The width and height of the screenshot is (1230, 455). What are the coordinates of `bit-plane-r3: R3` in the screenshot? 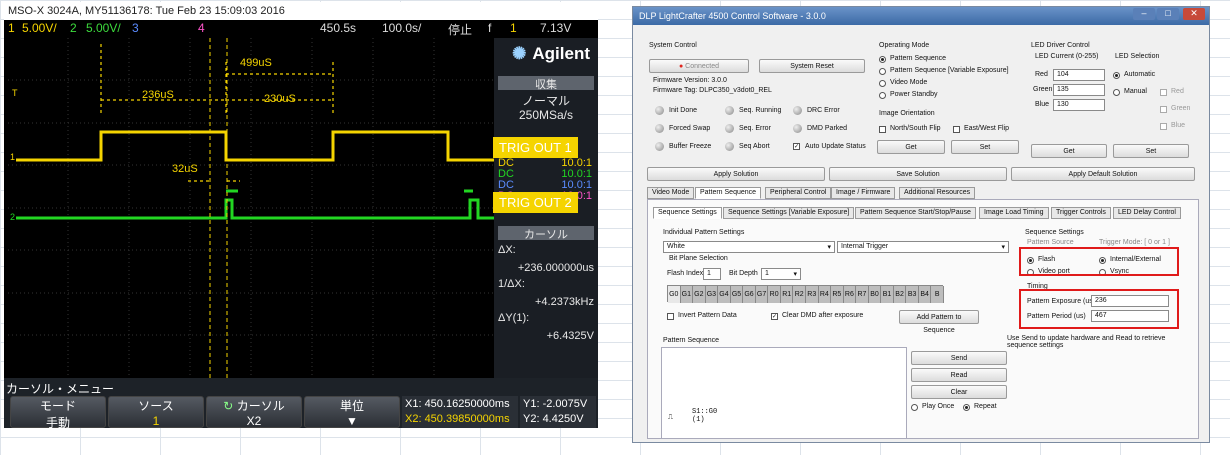 It's located at (812, 294).